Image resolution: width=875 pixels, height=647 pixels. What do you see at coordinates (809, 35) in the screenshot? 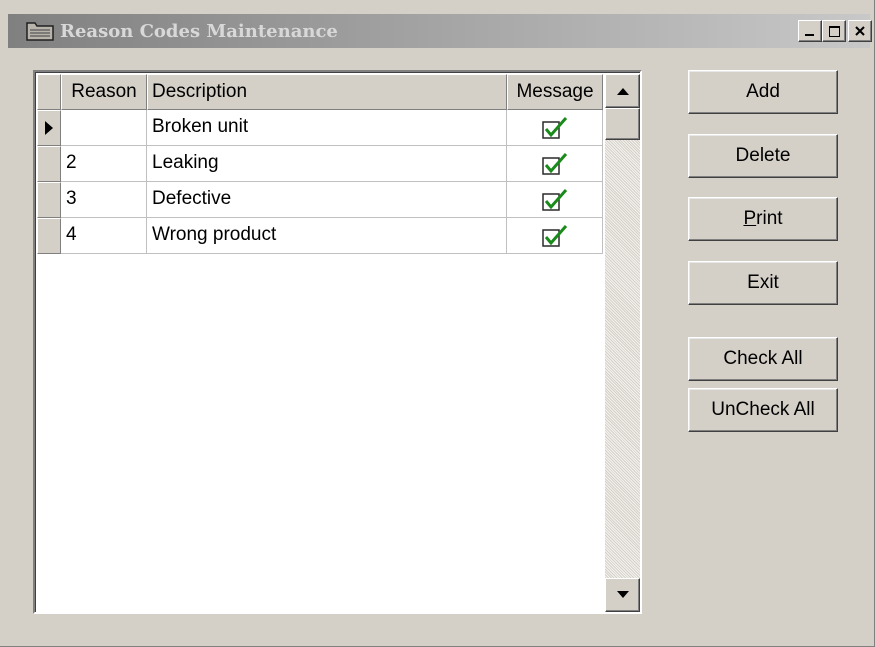
I see `minimize-icon` at bounding box center [809, 35].